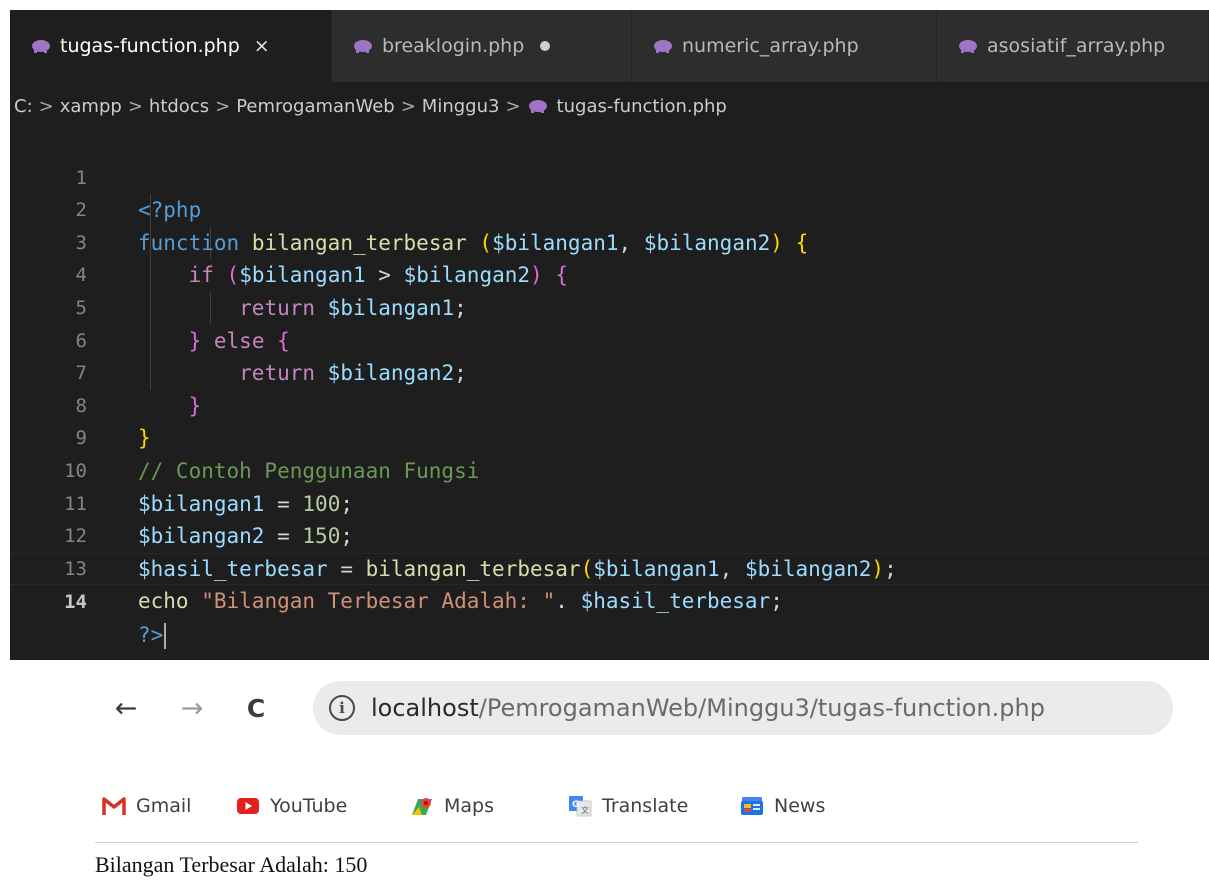 This screenshot has height=887, width=1209. What do you see at coordinates (164, 806) in the screenshot?
I see `bookmark-label: Gmail` at bounding box center [164, 806].